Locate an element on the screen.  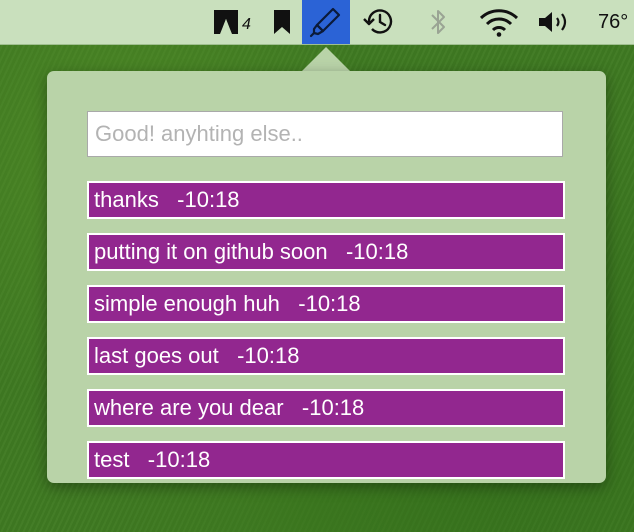
bookmark-icon is located at coordinates (282, 22).